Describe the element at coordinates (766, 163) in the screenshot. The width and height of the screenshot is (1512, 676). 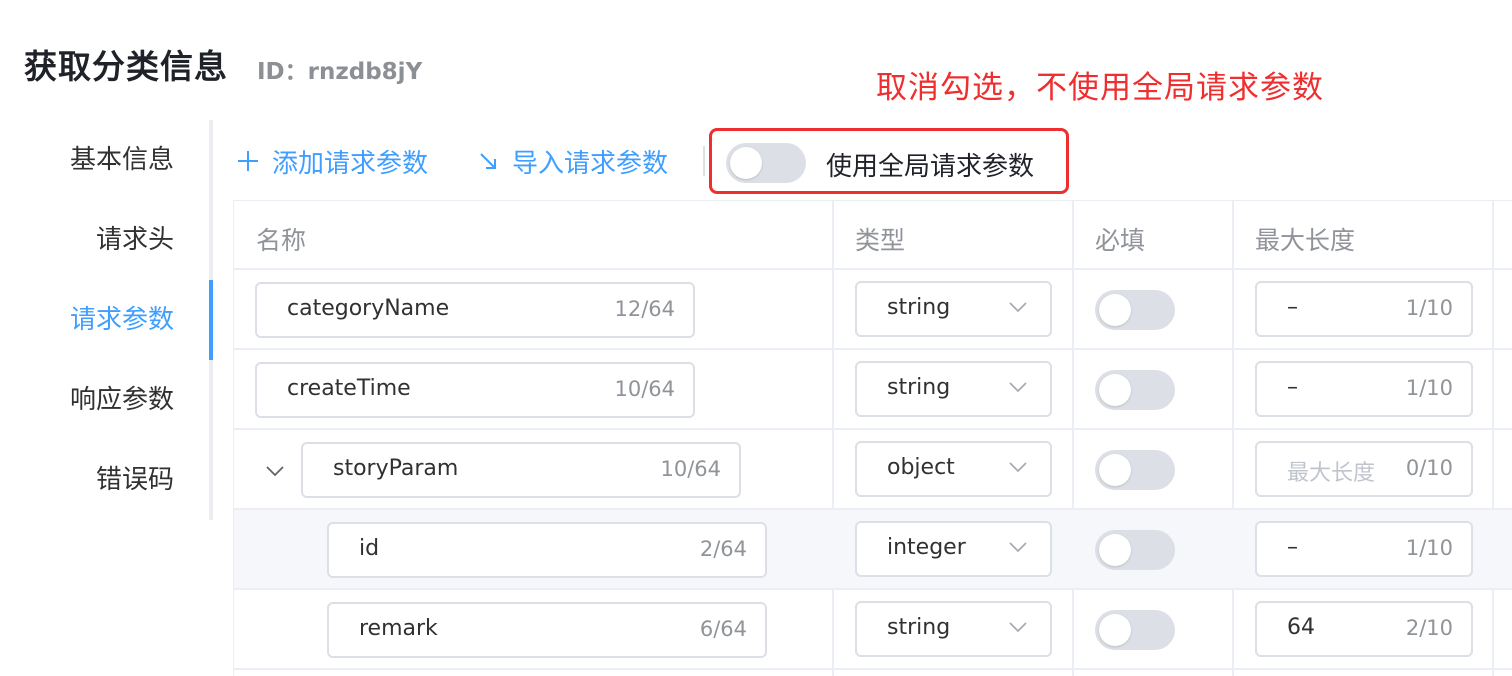
I see `global-params-toggle` at that location.